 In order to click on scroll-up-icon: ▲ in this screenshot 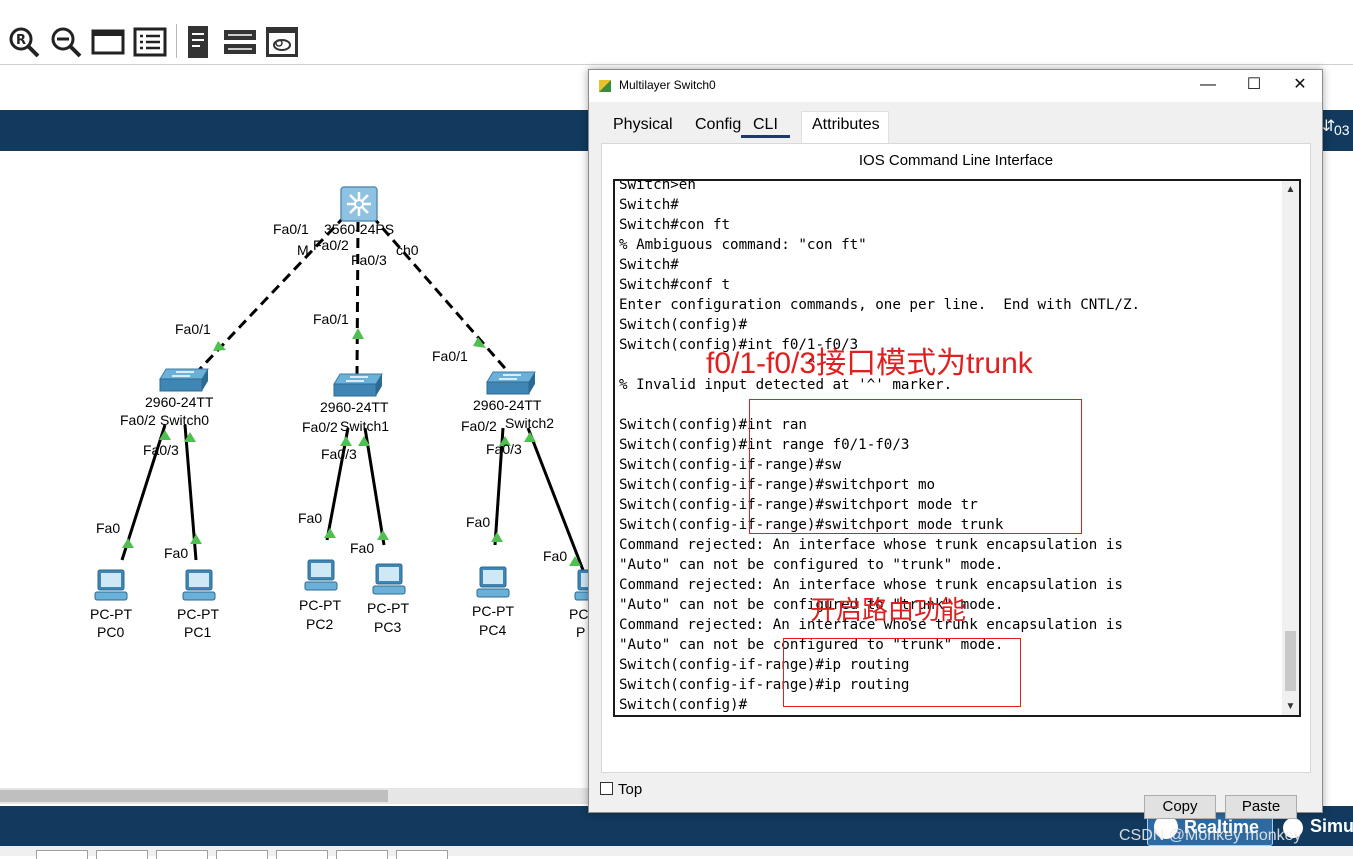, I will do `click(1290, 189)`.